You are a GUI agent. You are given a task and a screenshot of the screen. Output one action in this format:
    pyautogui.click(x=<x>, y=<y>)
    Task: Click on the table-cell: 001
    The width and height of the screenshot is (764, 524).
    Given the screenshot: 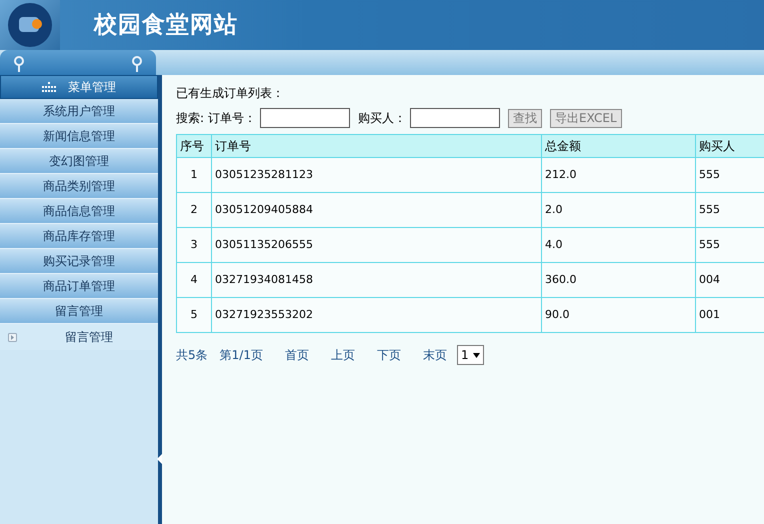 What is the action you would take?
    pyautogui.click(x=730, y=315)
    